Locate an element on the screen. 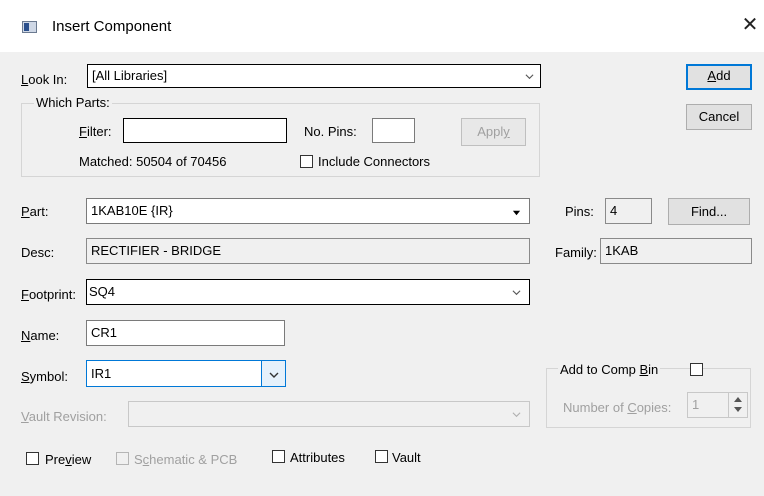  preview-checkbox is located at coordinates (32, 458).